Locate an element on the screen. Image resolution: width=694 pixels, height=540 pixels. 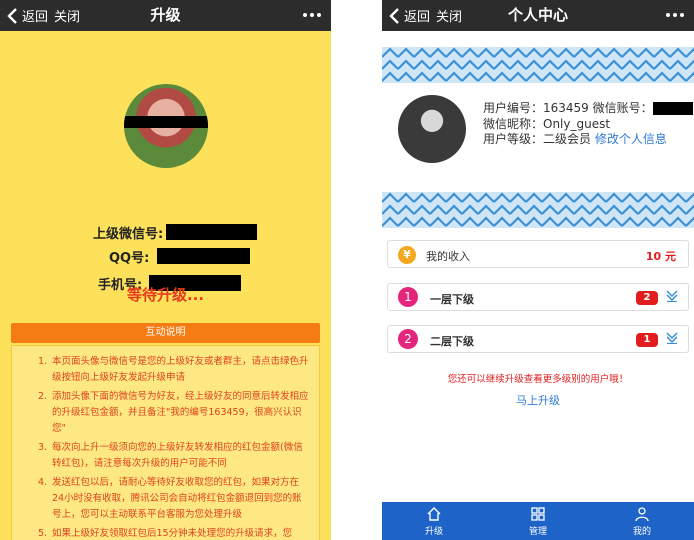
wechat-row: 上级微信号: is located at coordinates (175, 232).